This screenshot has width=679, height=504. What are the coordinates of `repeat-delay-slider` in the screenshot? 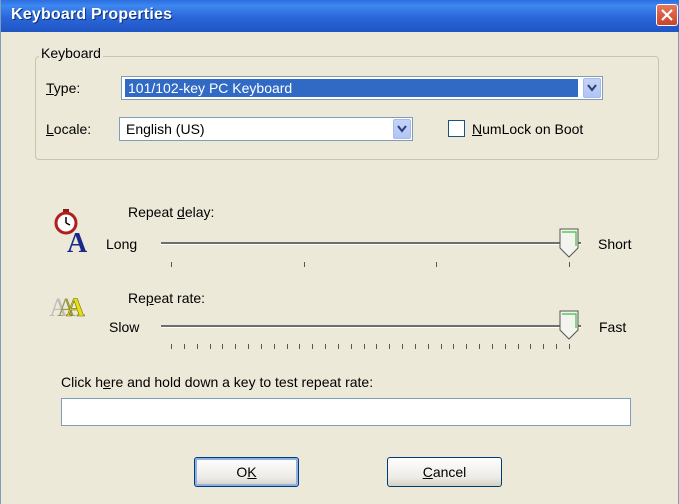 It's located at (371, 252).